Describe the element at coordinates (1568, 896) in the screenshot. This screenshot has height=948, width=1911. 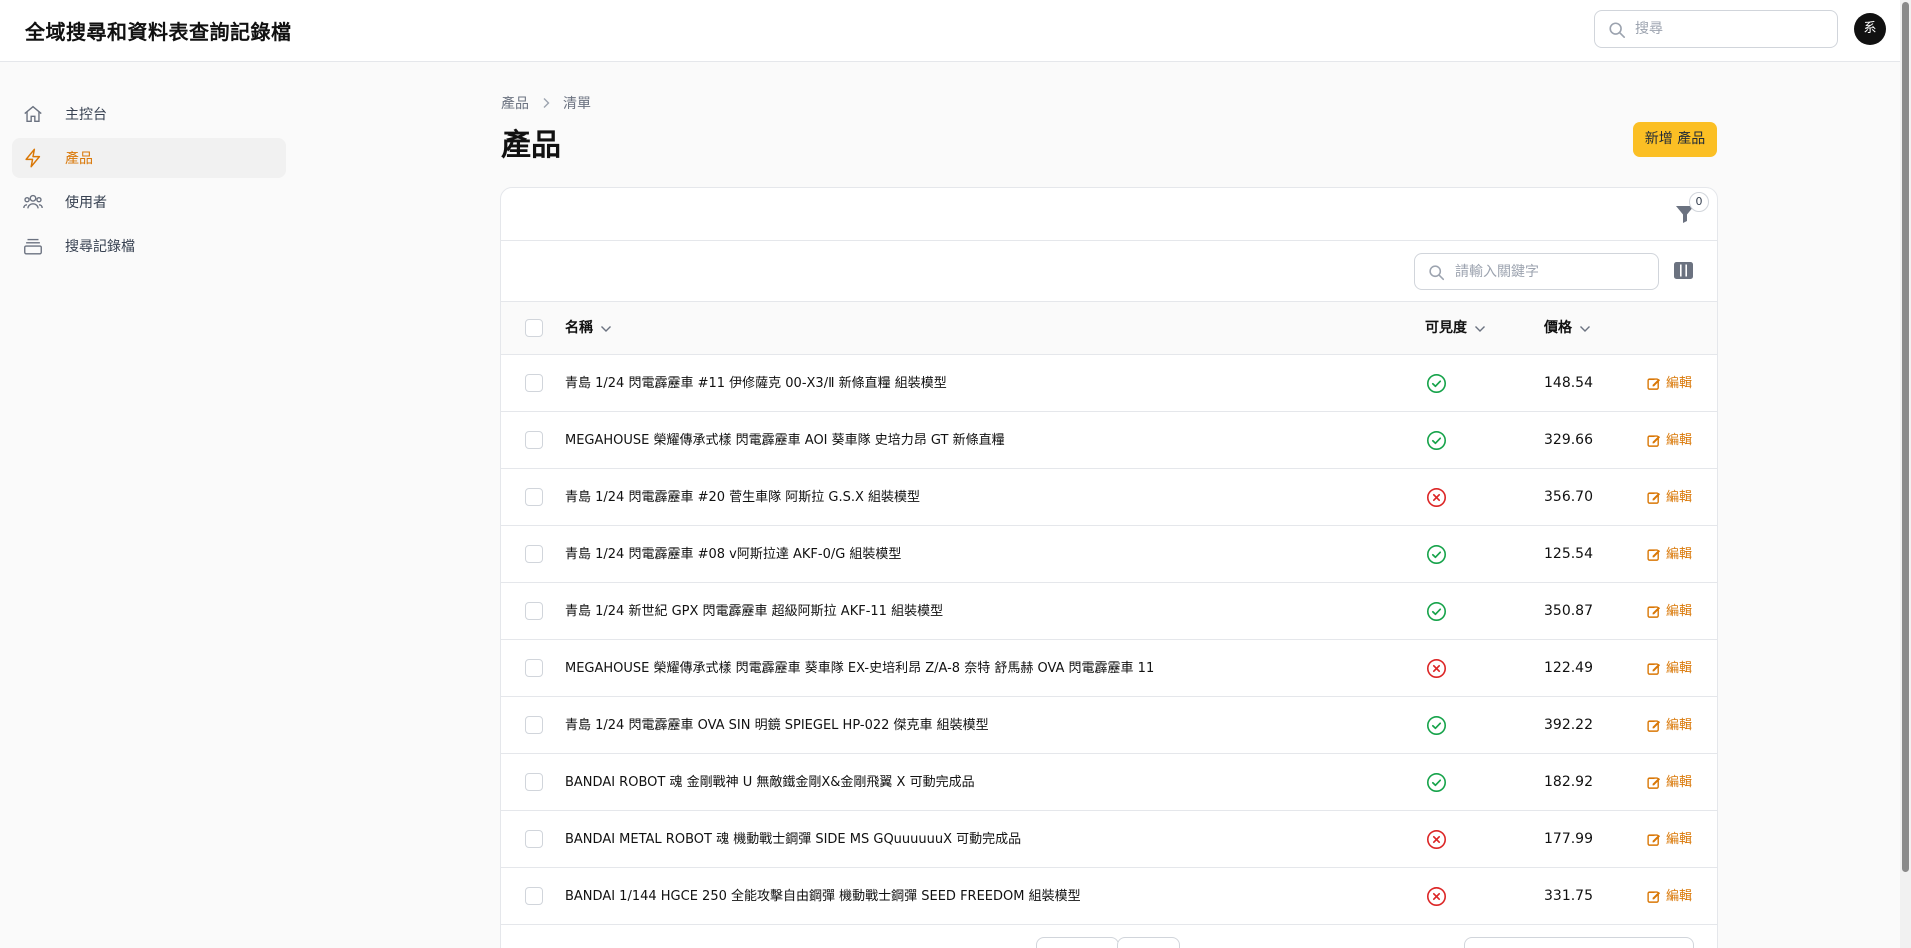
I see `product-price: 331.75` at that location.